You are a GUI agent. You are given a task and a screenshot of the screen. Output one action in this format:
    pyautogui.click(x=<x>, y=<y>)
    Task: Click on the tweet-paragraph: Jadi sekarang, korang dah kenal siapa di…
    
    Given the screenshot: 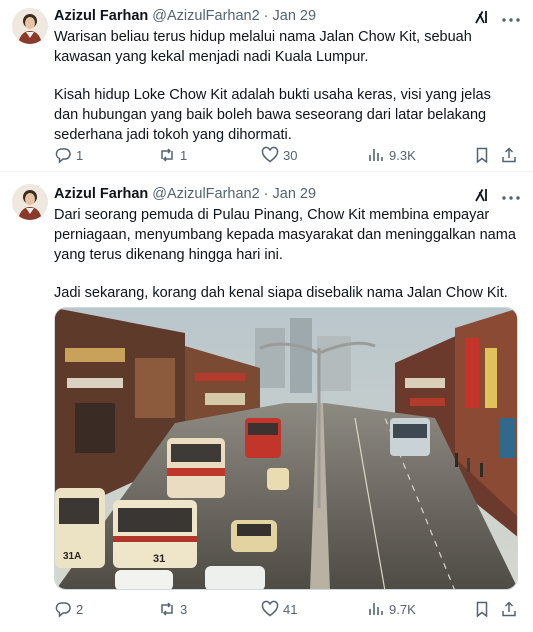 What is the action you would take?
    pyautogui.click(x=281, y=293)
    